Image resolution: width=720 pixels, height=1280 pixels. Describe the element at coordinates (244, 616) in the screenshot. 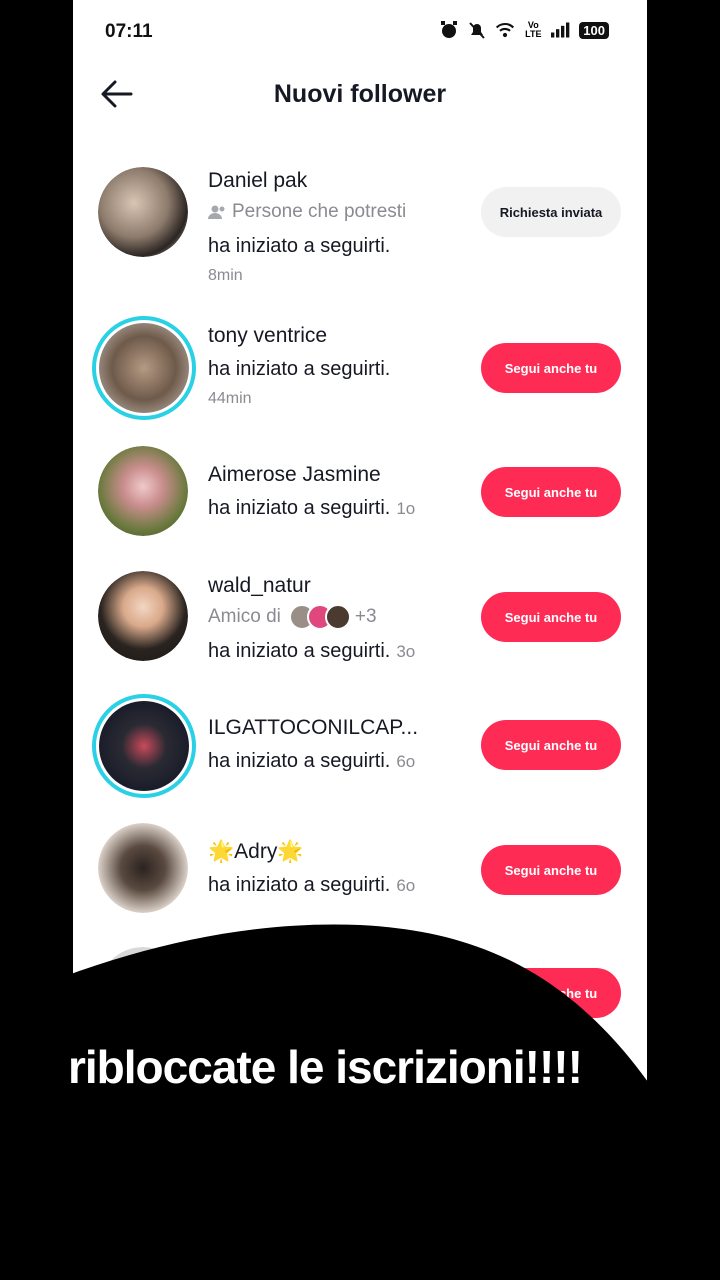

I see `mutual-friends-label: Amico di` at that location.